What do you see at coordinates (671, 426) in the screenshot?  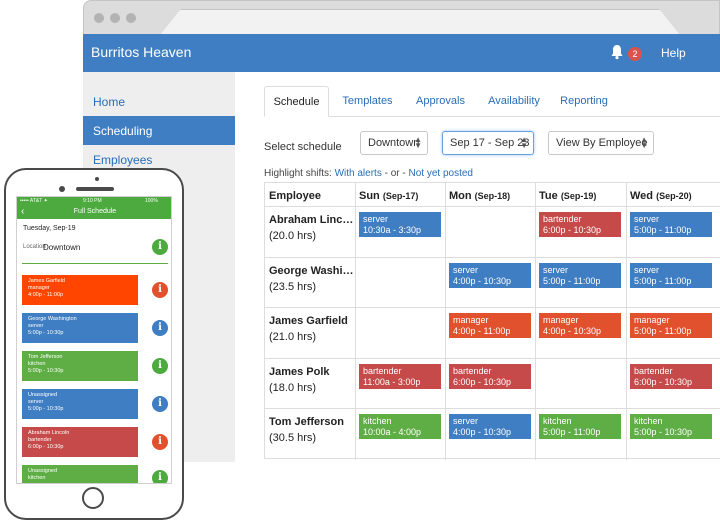 I see `shift-block: kitchen 5:00p - 10:30p` at bounding box center [671, 426].